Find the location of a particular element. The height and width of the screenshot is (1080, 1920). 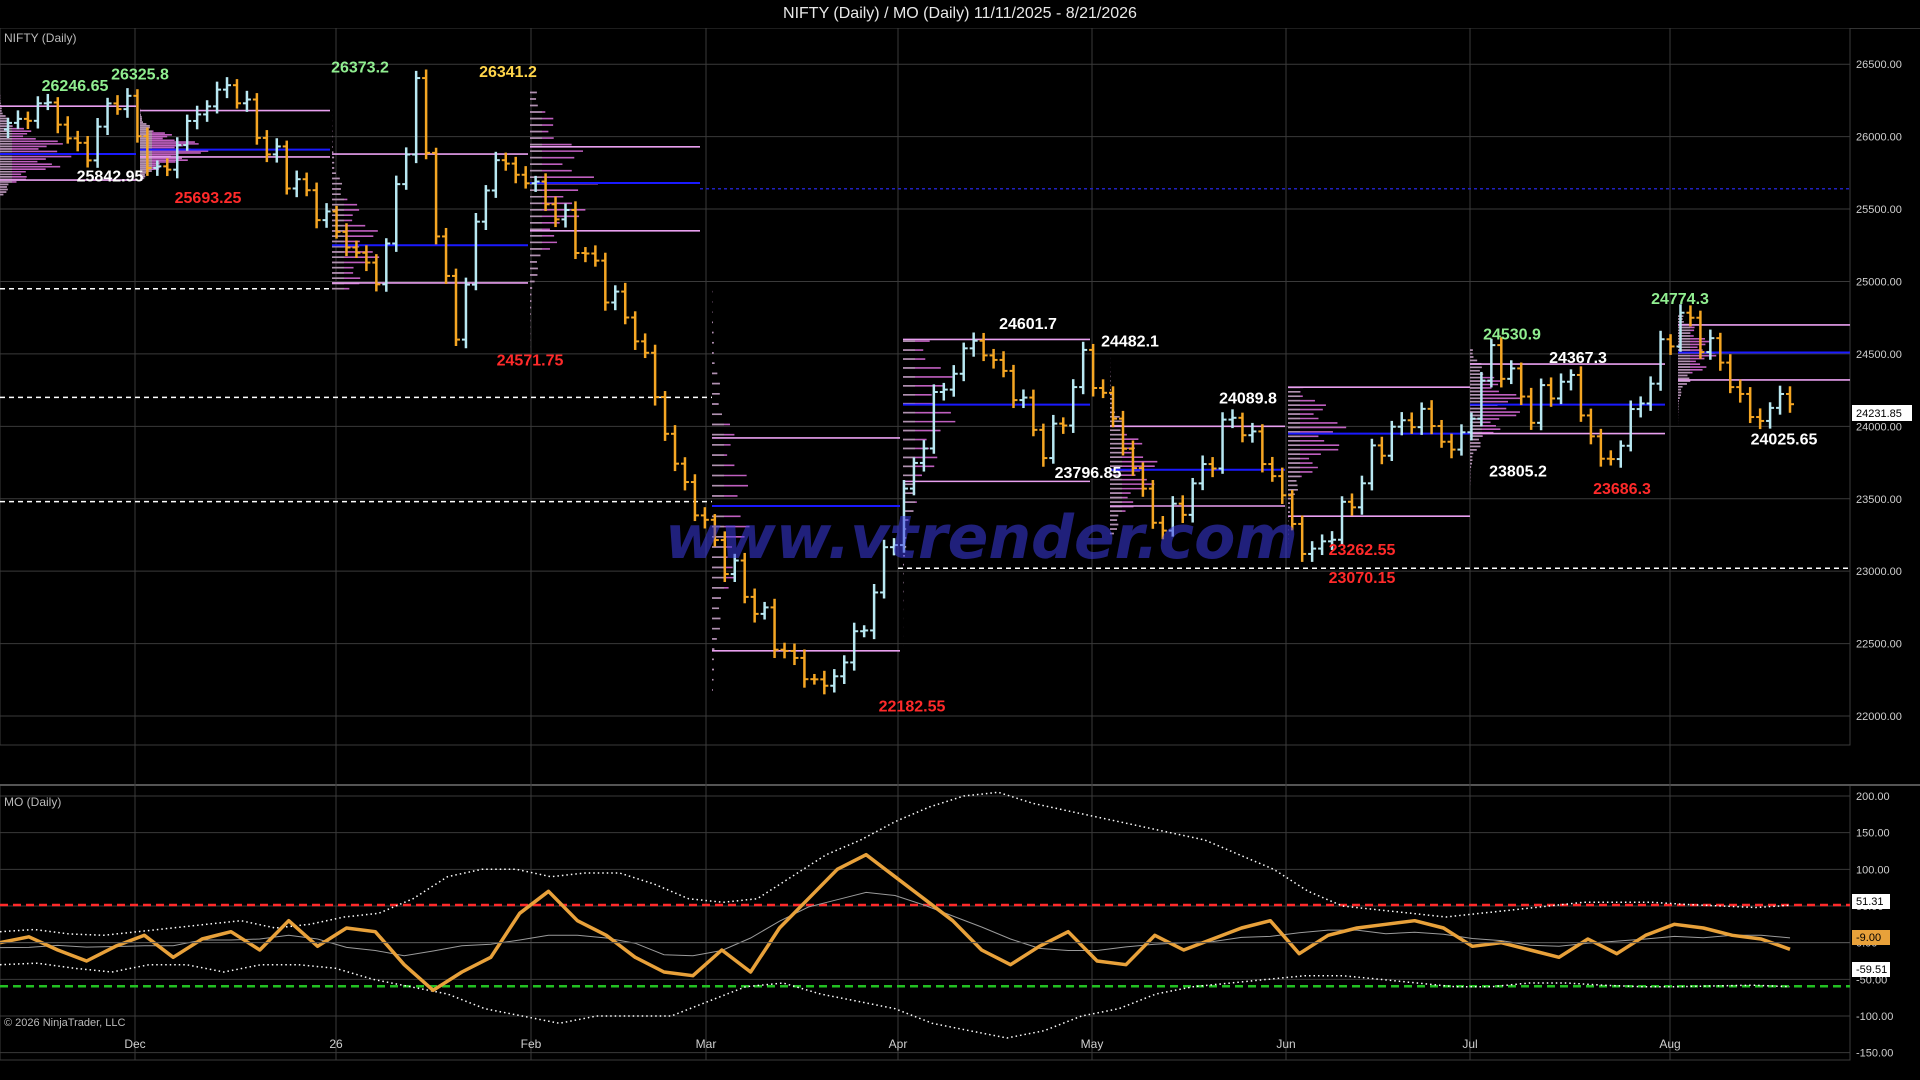

price-annotation: 26325.8 is located at coordinates (140, 74).